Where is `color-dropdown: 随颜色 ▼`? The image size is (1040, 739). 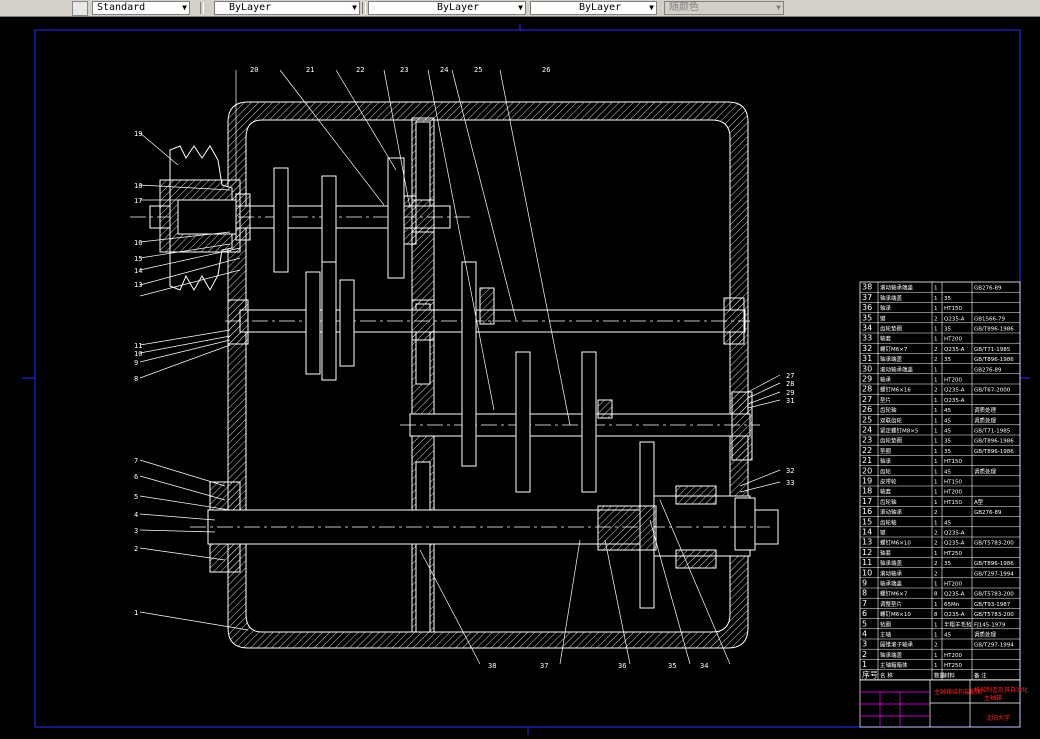 color-dropdown: 随颜色 ▼ is located at coordinates (724, 8).